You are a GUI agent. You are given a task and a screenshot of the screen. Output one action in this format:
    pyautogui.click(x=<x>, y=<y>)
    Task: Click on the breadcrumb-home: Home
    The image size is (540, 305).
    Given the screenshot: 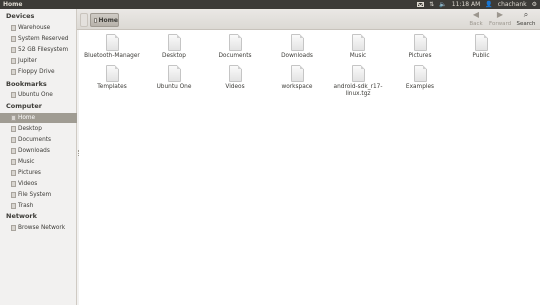 What is the action you would take?
    pyautogui.click(x=104, y=20)
    